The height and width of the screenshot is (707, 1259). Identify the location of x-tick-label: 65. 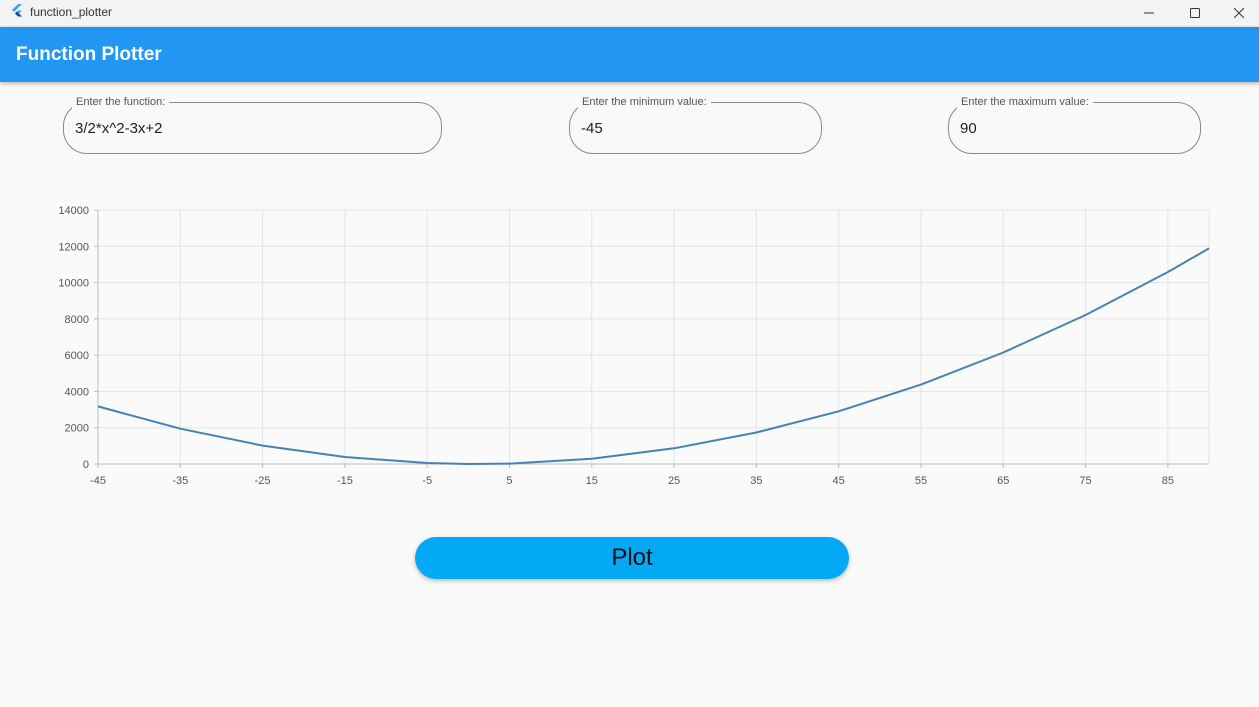
(1003, 481).